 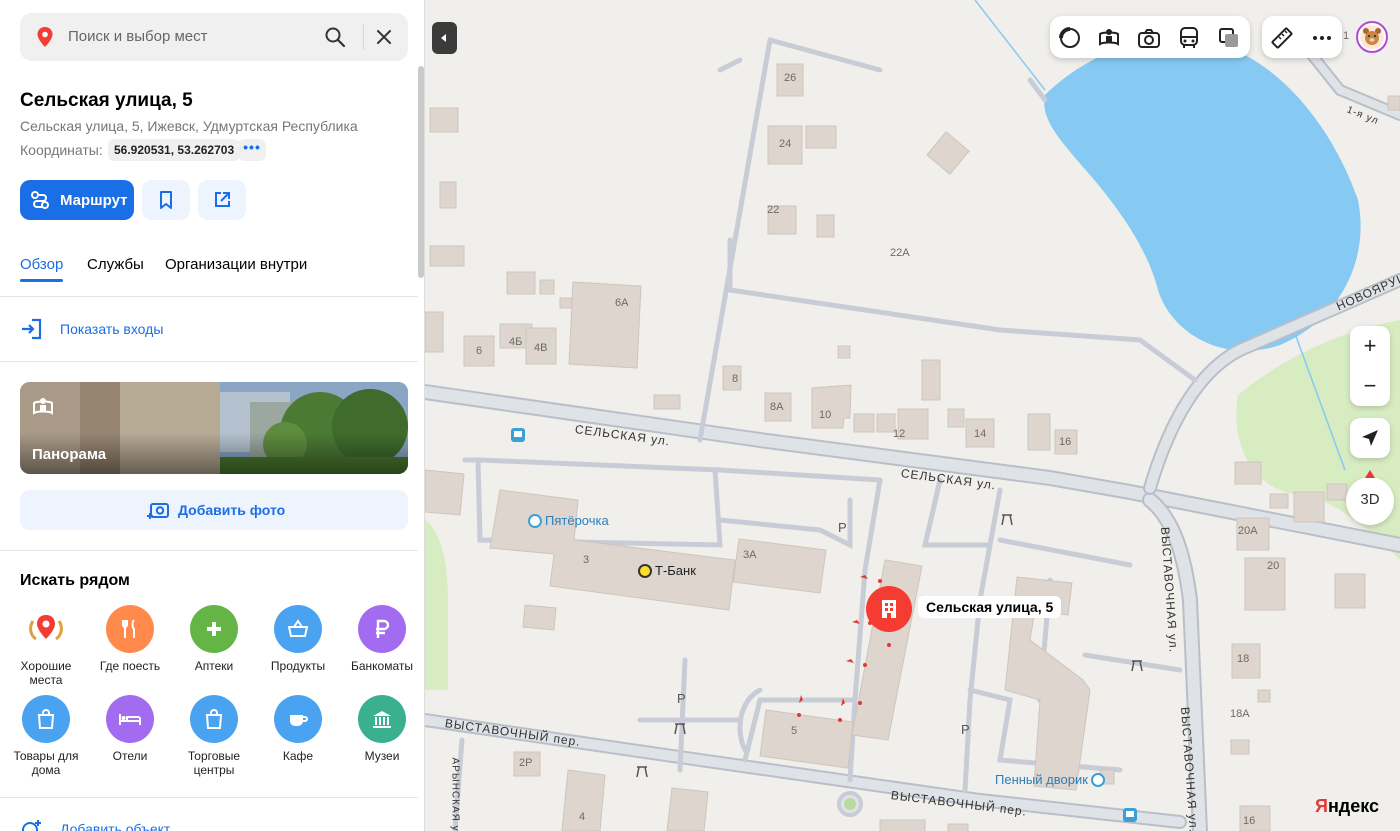 What do you see at coordinates (174, 150) in the screenshot?
I see `coords-value: 56.920531, 53.262703` at bounding box center [174, 150].